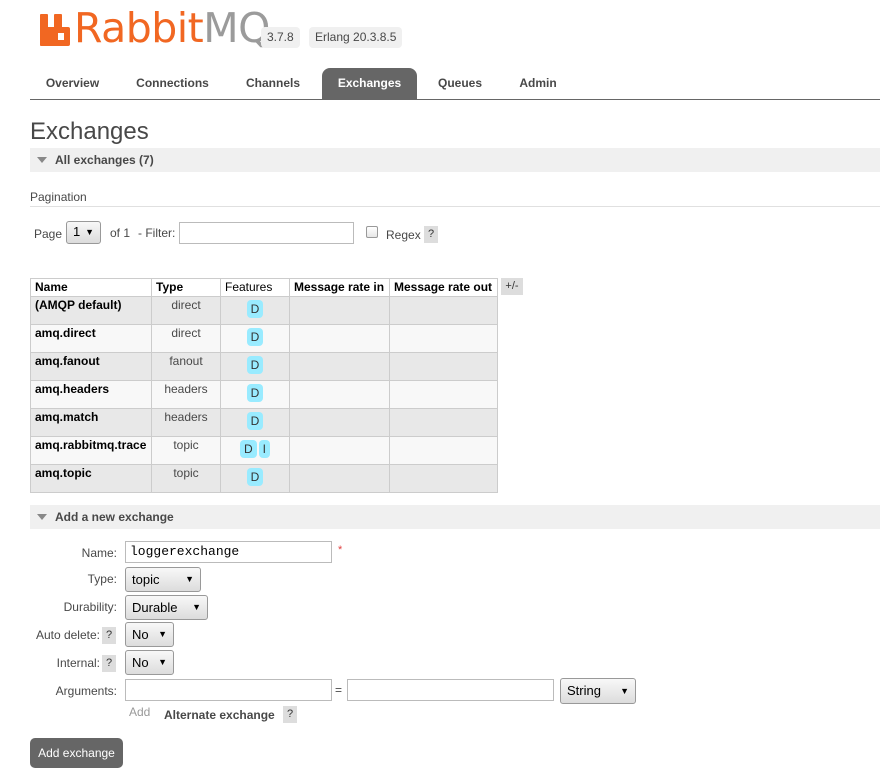 This screenshot has width=880, height=779. I want to click on durability-label: Durability:, so click(90, 607).